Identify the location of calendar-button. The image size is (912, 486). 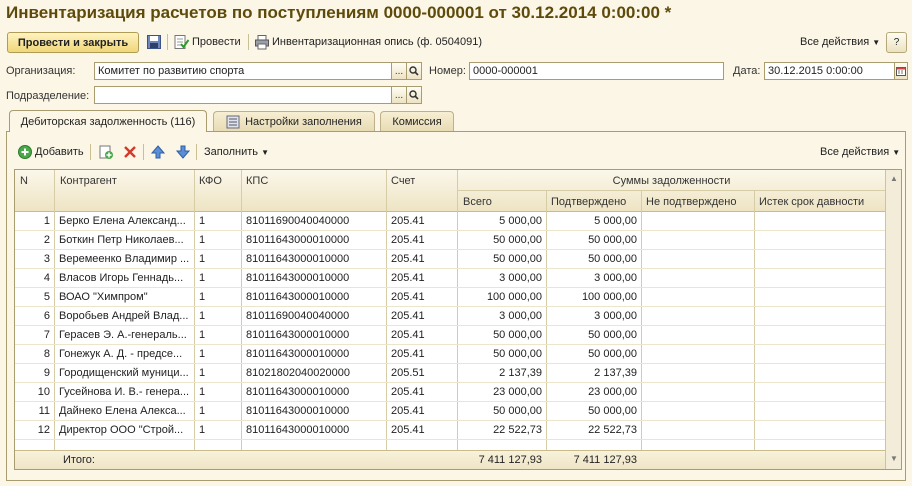
(901, 71).